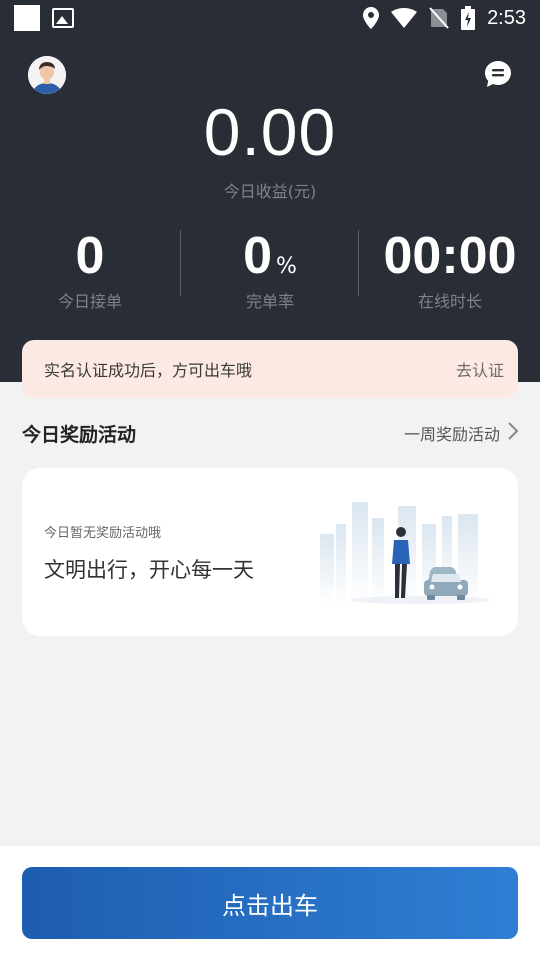 The image size is (540, 960). I want to click on stat-completion-value: 0, so click(257, 256).